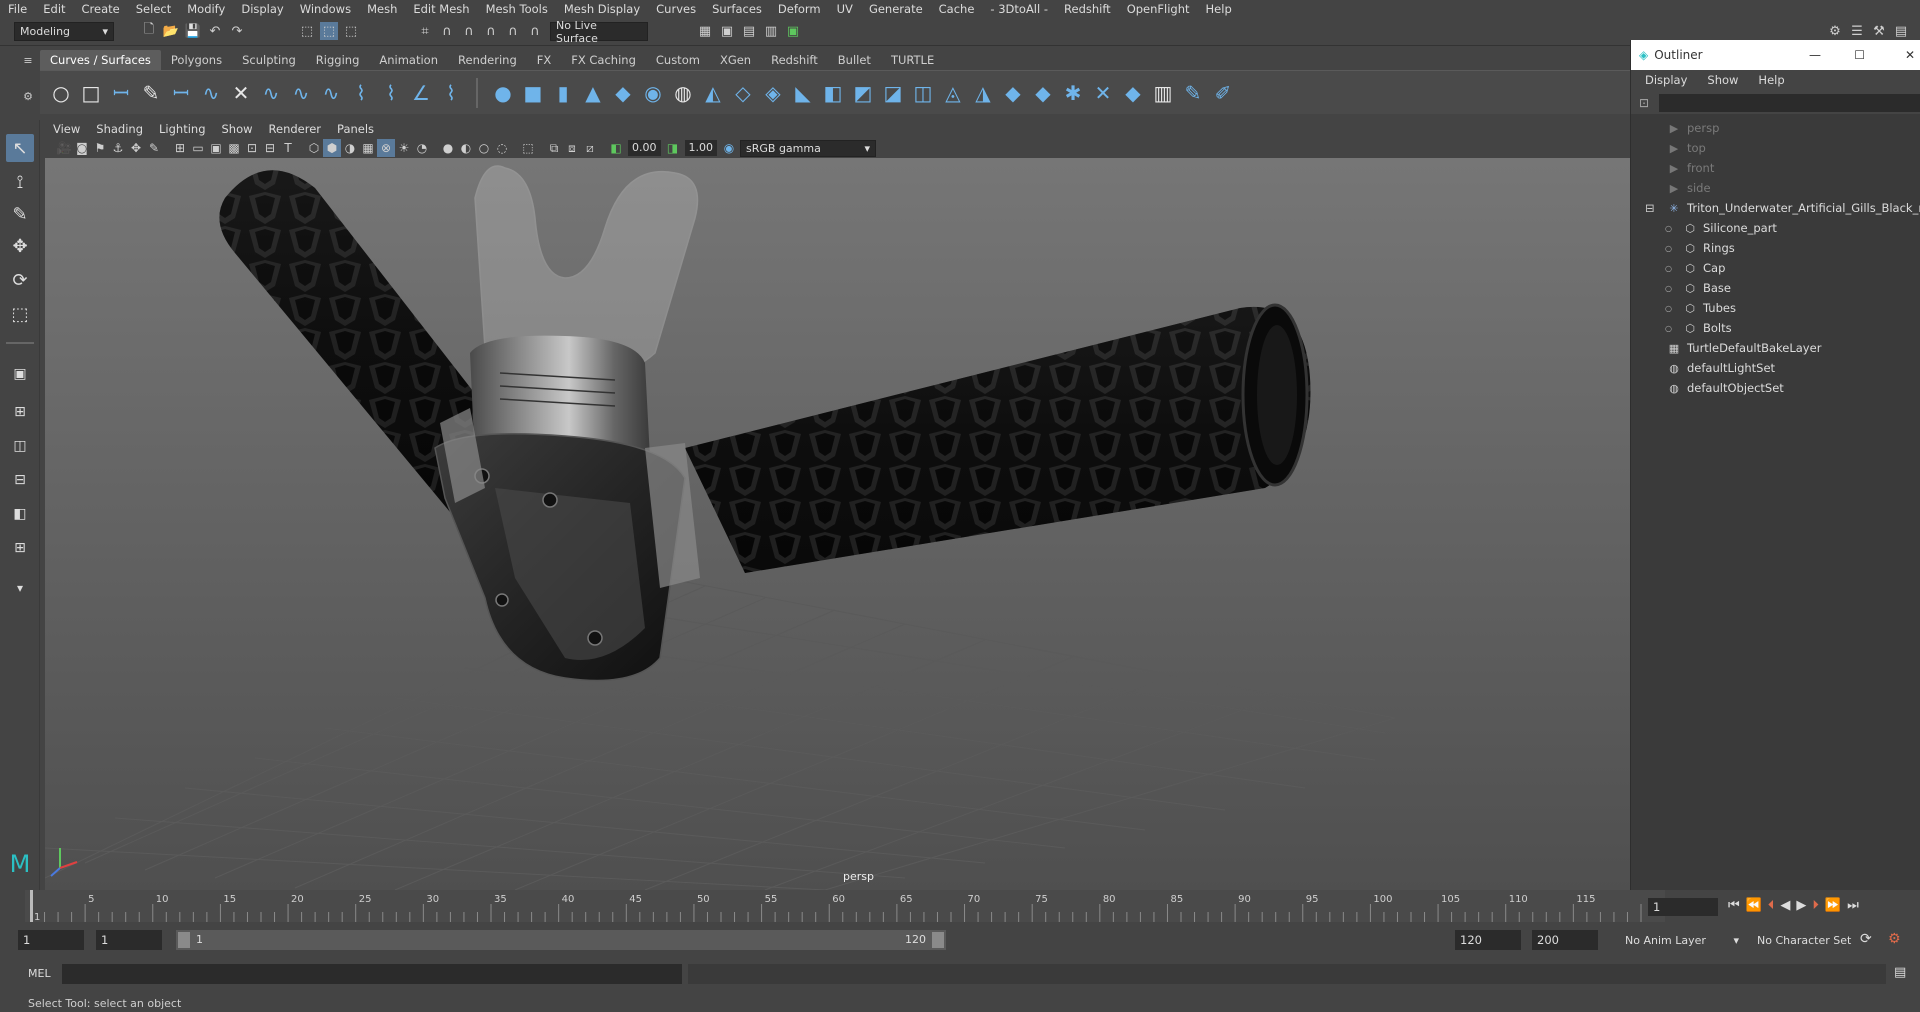 Image resolution: width=1920 pixels, height=1012 pixels. What do you see at coordinates (20, 446) in the screenshot?
I see `persp-outliner-icon: ◫` at bounding box center [20, 446].